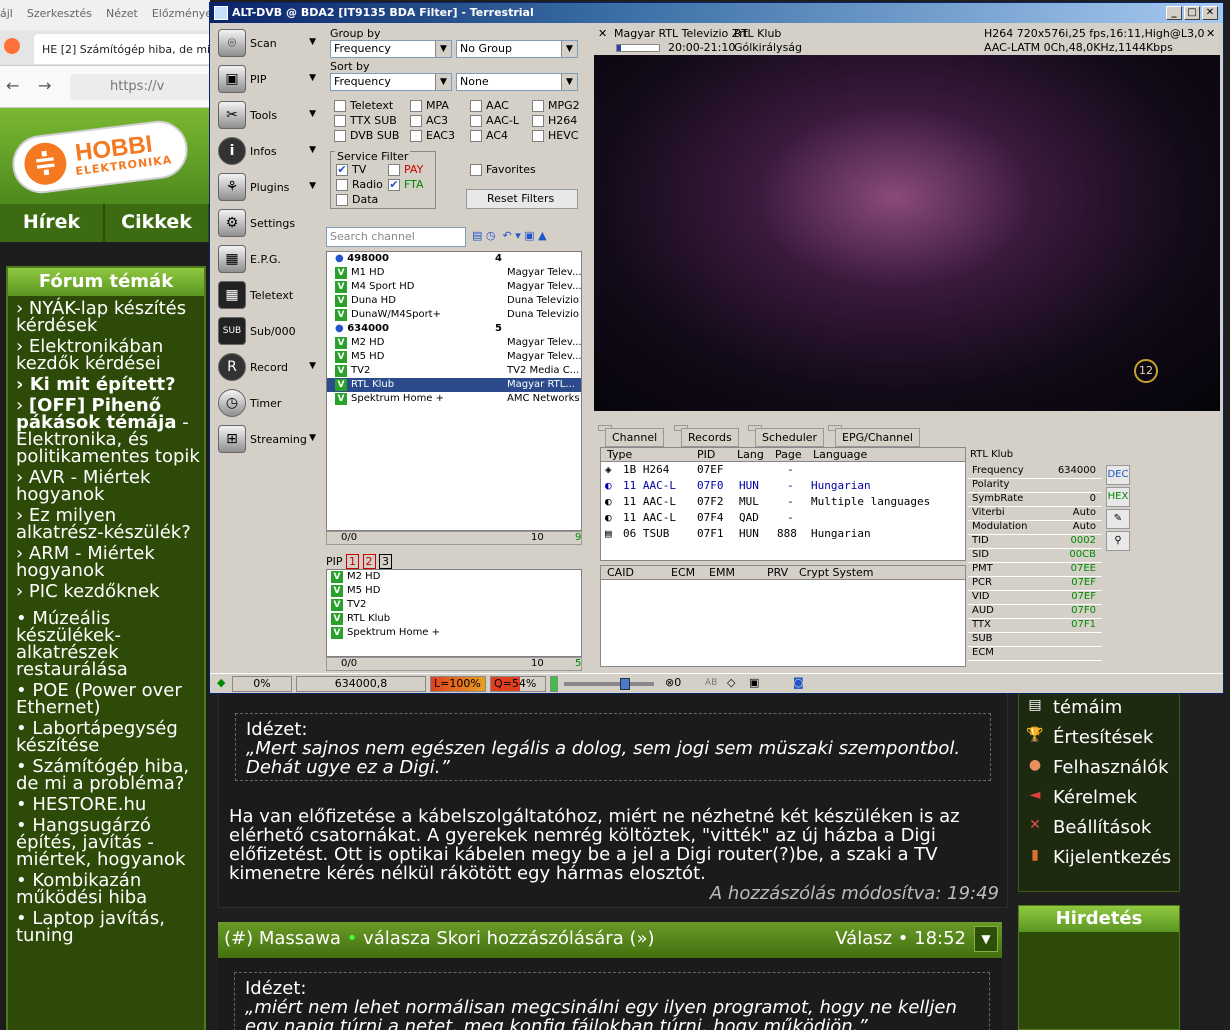  Describe the element at coordinates (673, 684) in the screenshot. I see `mute-icon: ⊗0` at that location.